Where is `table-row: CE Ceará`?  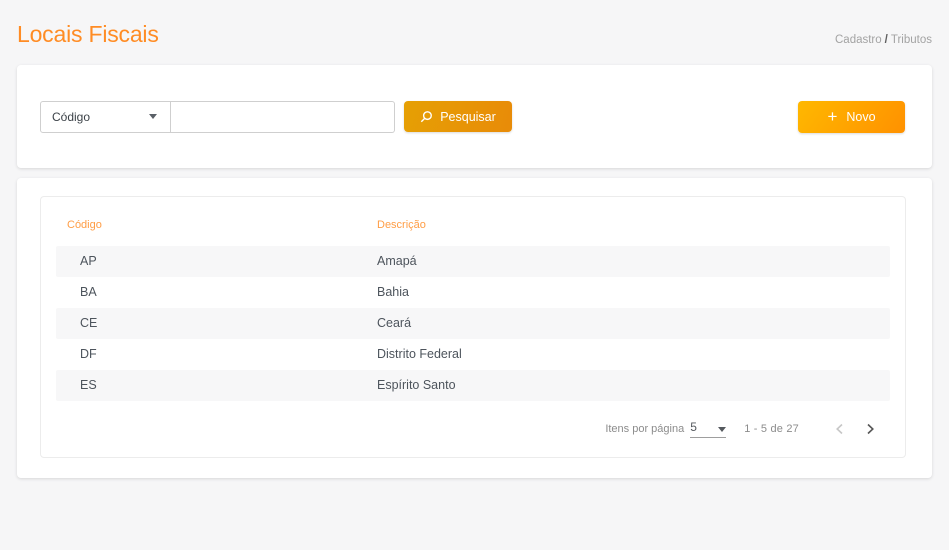
table-row: CE Ceará is located at coordinates (473, 323).